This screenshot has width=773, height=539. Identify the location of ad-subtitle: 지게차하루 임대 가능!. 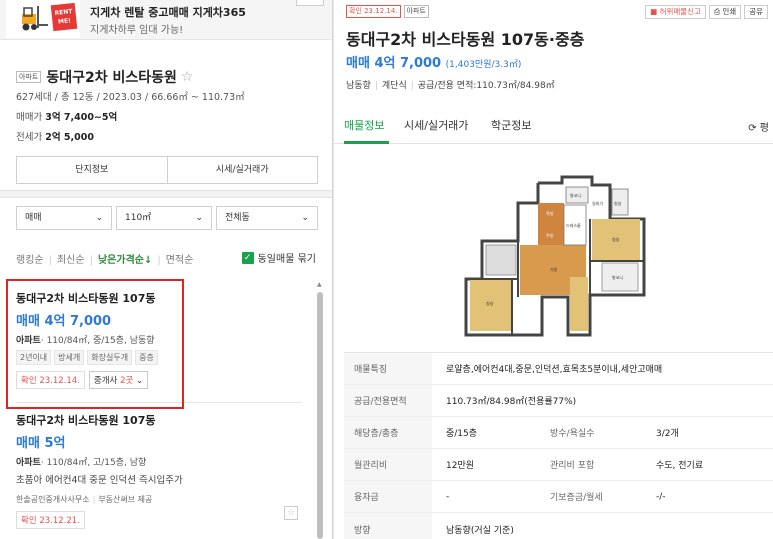
(137, 30).